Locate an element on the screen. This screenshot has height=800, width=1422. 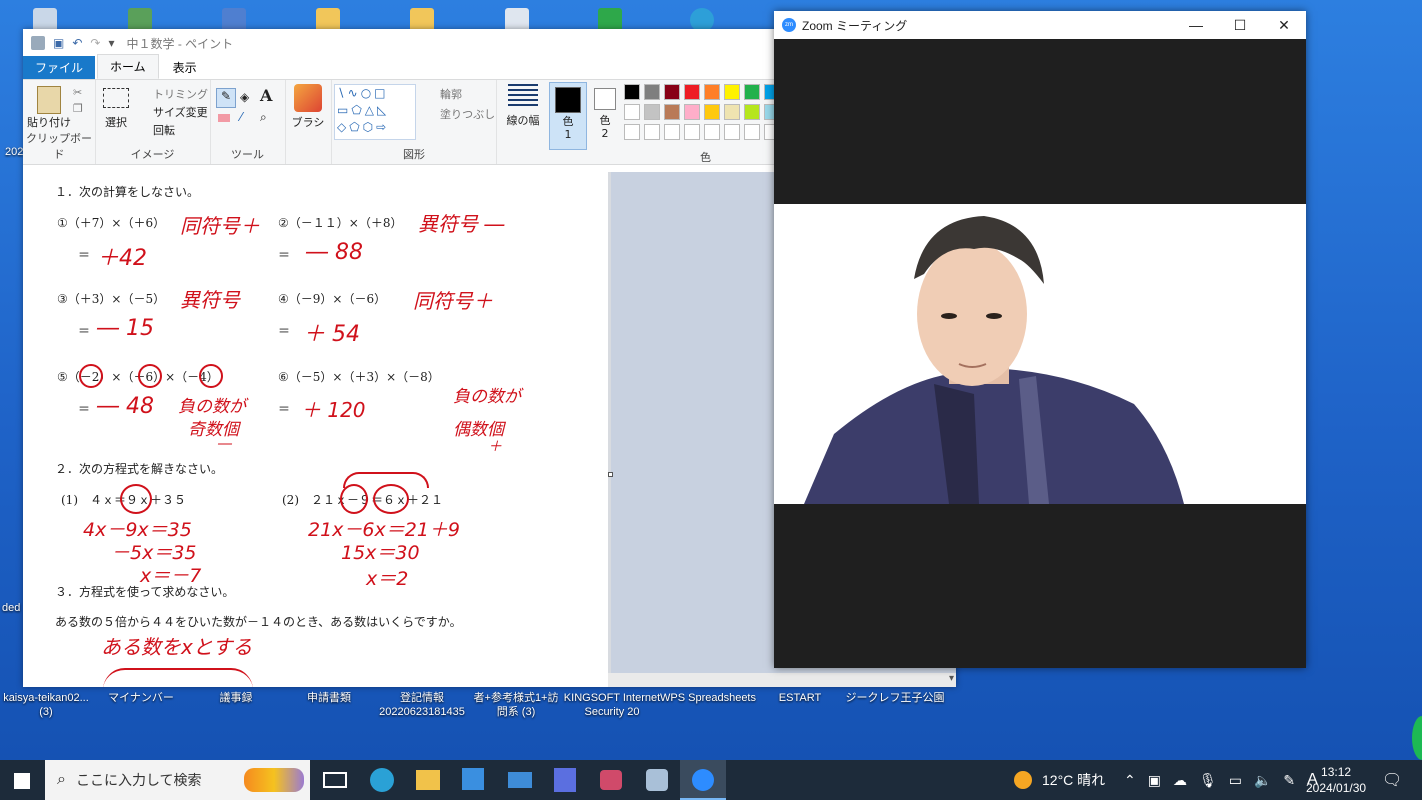
desktop-label: kaisya-teikan02... (3) is located at coordinates (46, 705).